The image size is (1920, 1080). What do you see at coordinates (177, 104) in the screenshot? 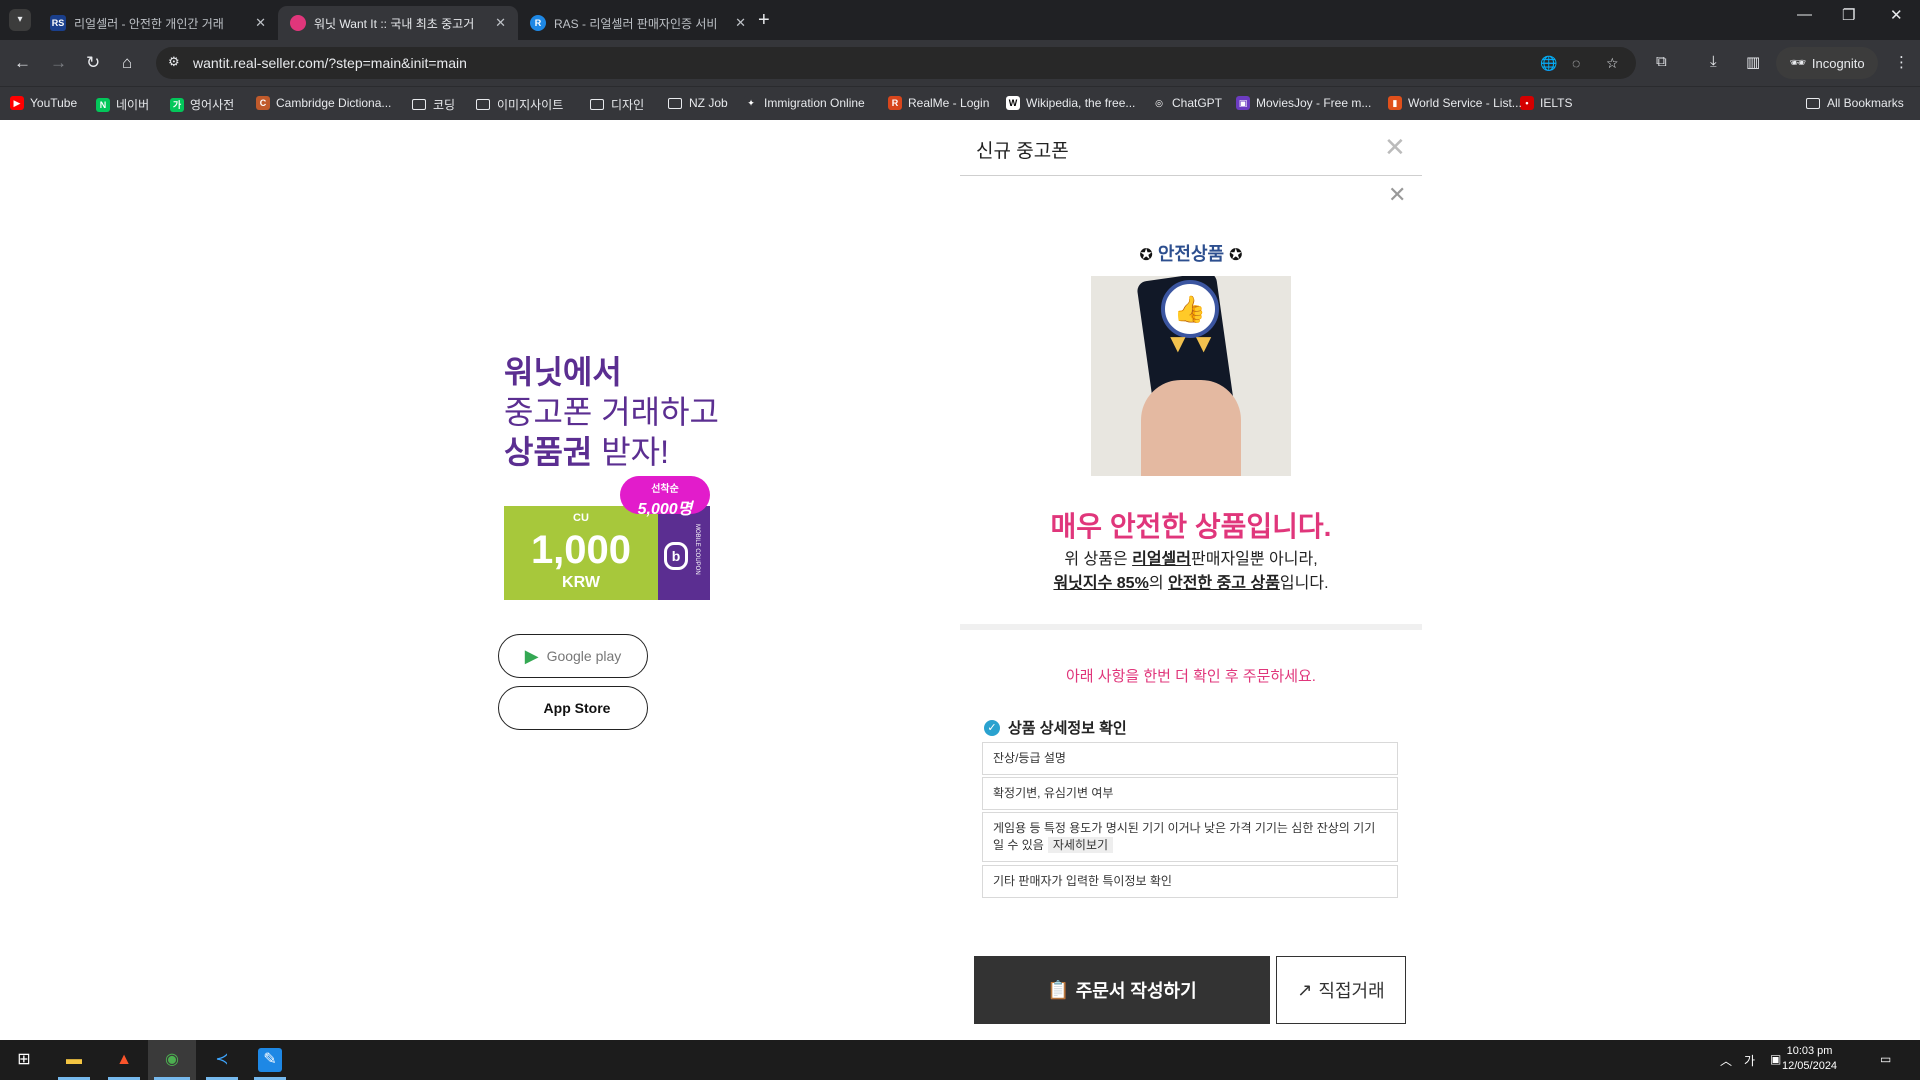
I see `dictionary-icon: 가` at bounding box center [177, 104].